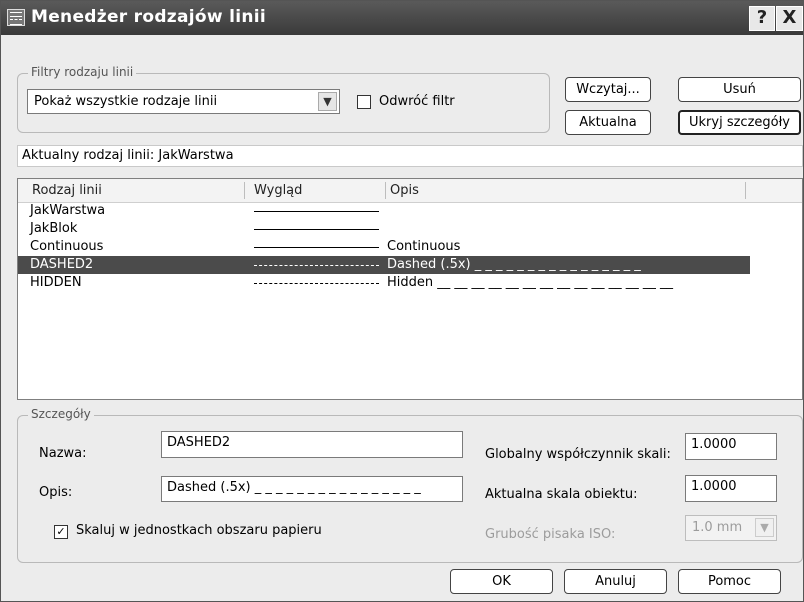 The image size is (804, 602). I want to click on name-field: DASHED2, so click(312, 444).